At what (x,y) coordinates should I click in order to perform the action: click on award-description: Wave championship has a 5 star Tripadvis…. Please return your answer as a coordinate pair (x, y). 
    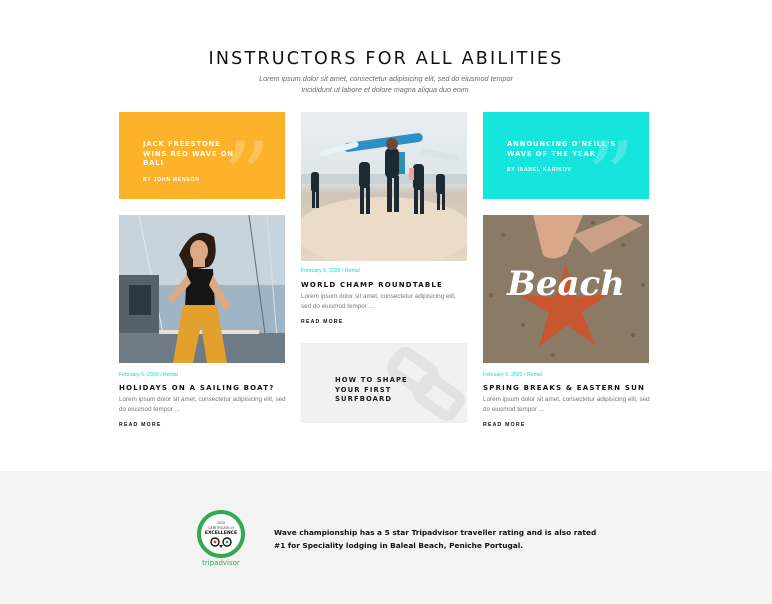
    Looking at the image, I should click on (435, 539).